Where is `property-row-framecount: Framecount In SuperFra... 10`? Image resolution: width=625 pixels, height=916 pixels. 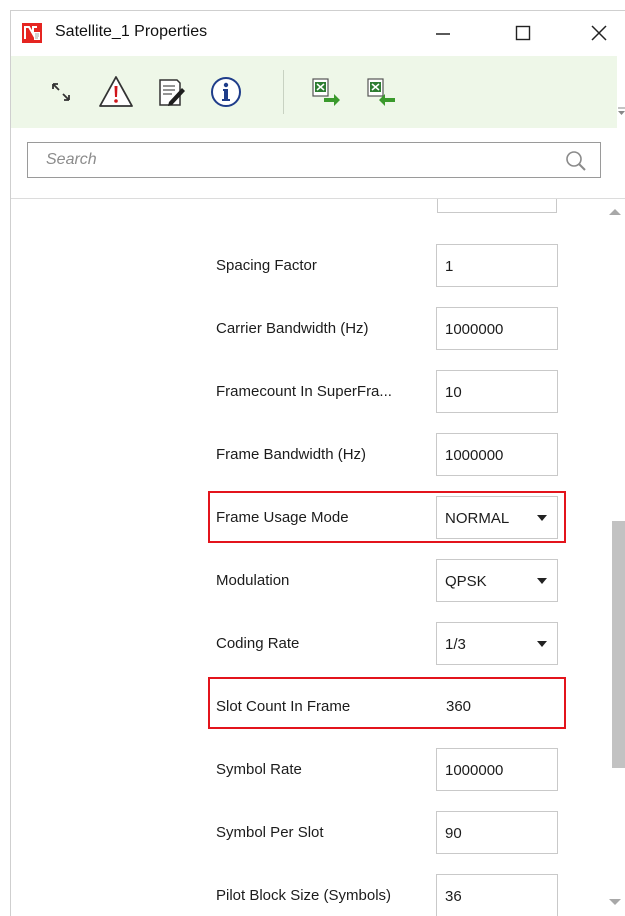 property-row-framecount: Framecount In SuperFra... 10 is located at coordinates (308, 393).